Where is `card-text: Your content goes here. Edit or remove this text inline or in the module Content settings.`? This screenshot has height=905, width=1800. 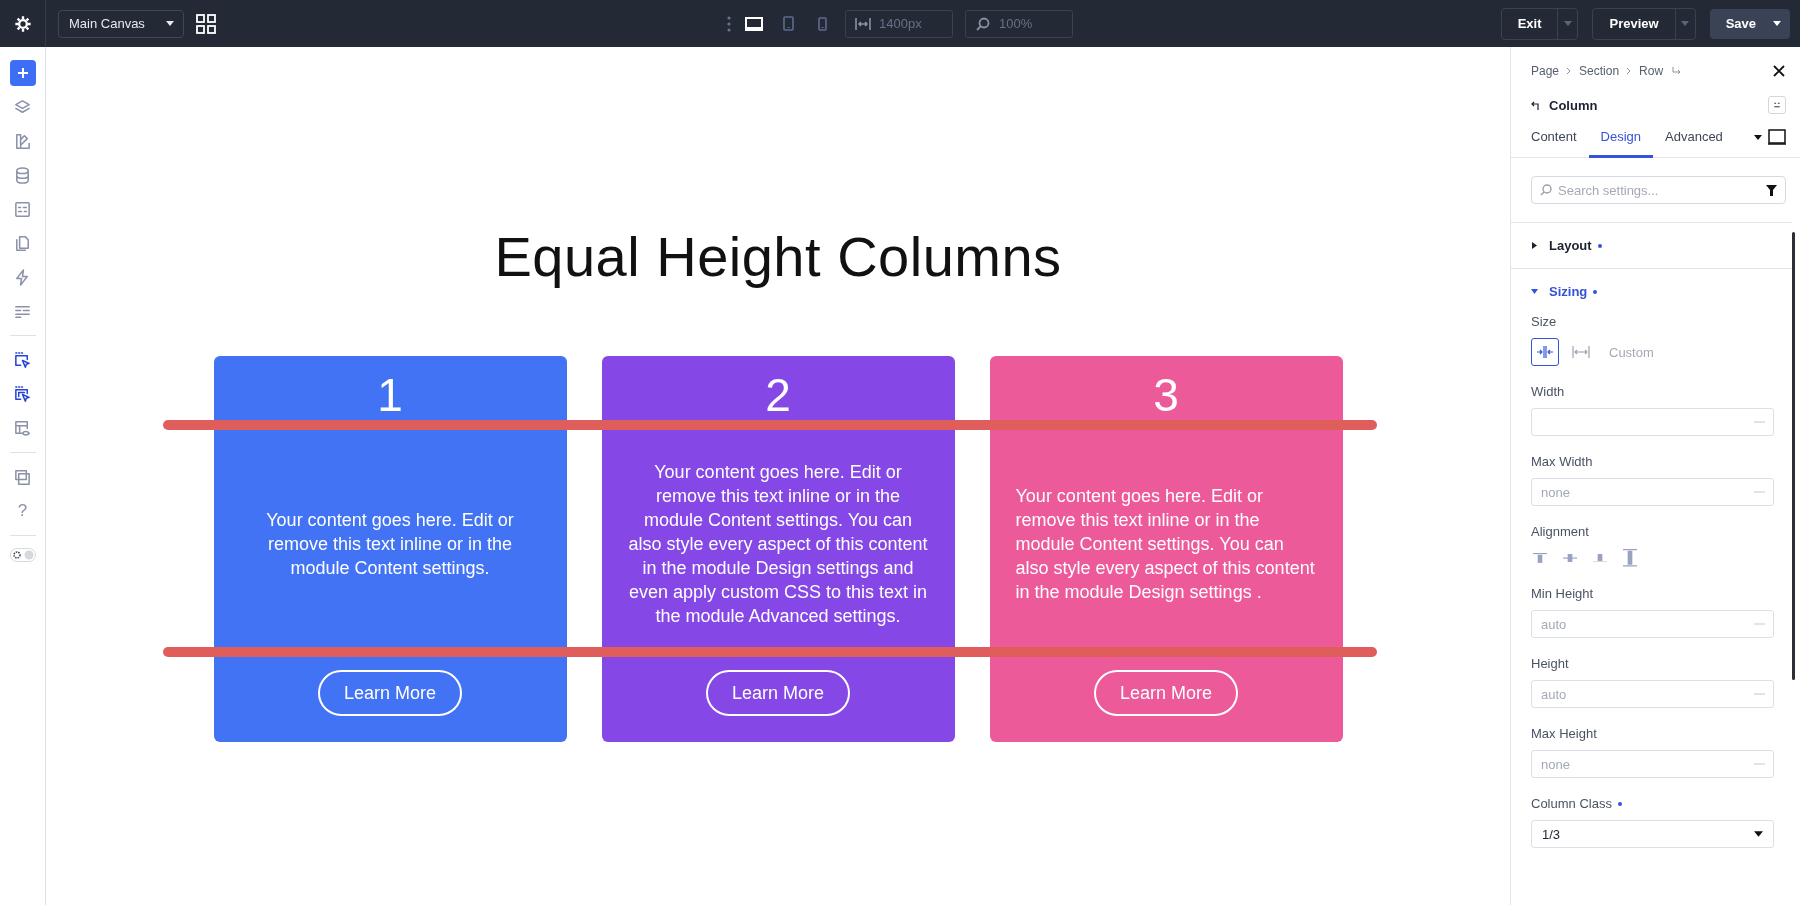 card-text: Your content goes here. Edit or remove this text inline or in the module Content settings. is located at coordinates (390, 545).